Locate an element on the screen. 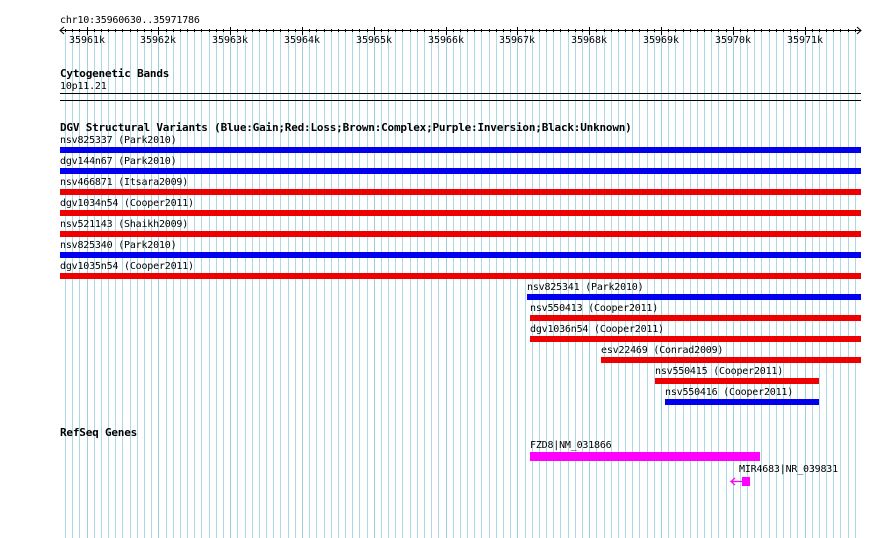 The height and width of the screenshot is (538, 890). variant-label: nsv521143 (Shaikh2009) is located at coordinates (124, 224).